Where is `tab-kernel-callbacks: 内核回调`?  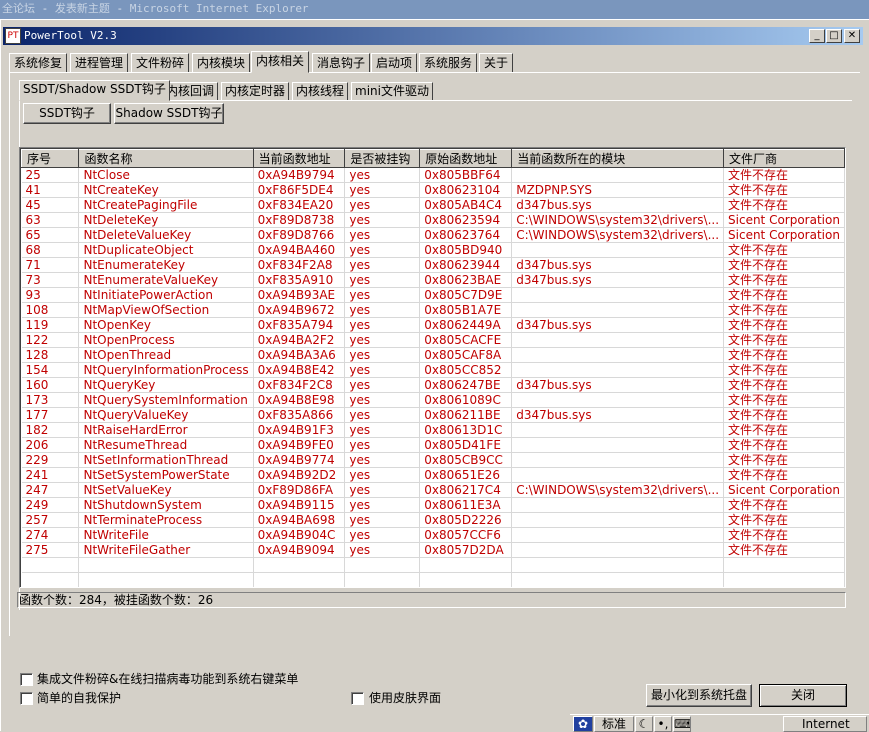 tab-kernel-callbacks: 内核回调 is located at coordinates (190, 91).